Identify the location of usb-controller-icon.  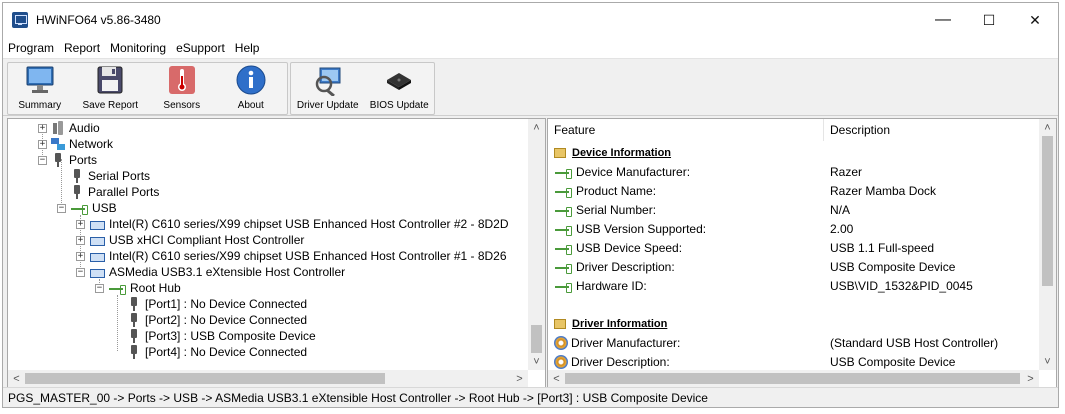
(97, 272).